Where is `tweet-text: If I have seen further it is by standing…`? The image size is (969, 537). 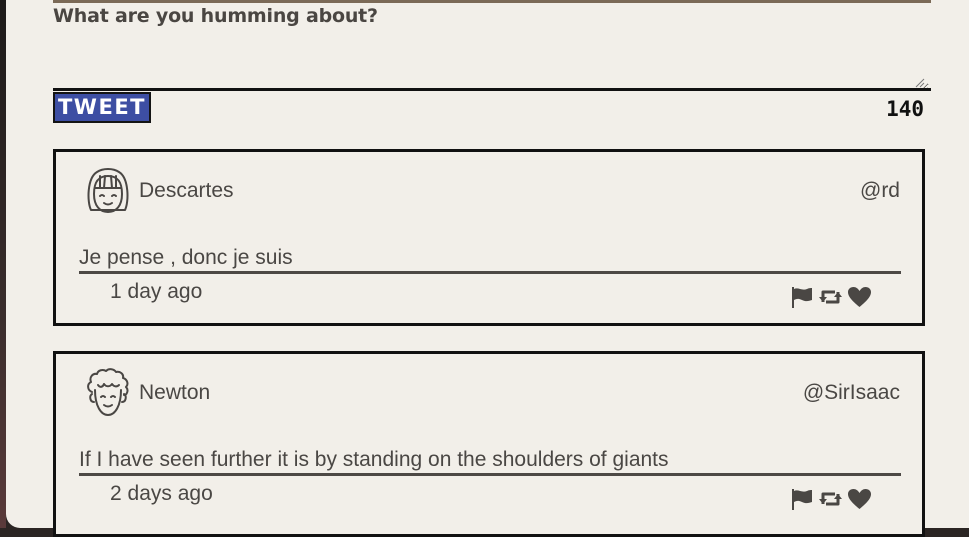 tweet-text: If I have seen further it is by standing… is located at coordinates (490, 461).